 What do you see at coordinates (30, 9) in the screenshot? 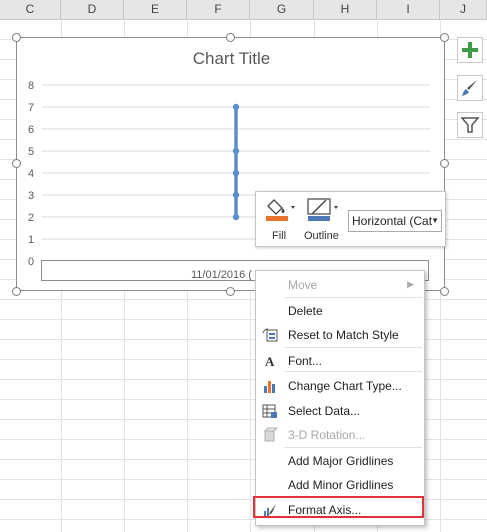
I see `column-header-c: C` at bounding box center [30, 9].